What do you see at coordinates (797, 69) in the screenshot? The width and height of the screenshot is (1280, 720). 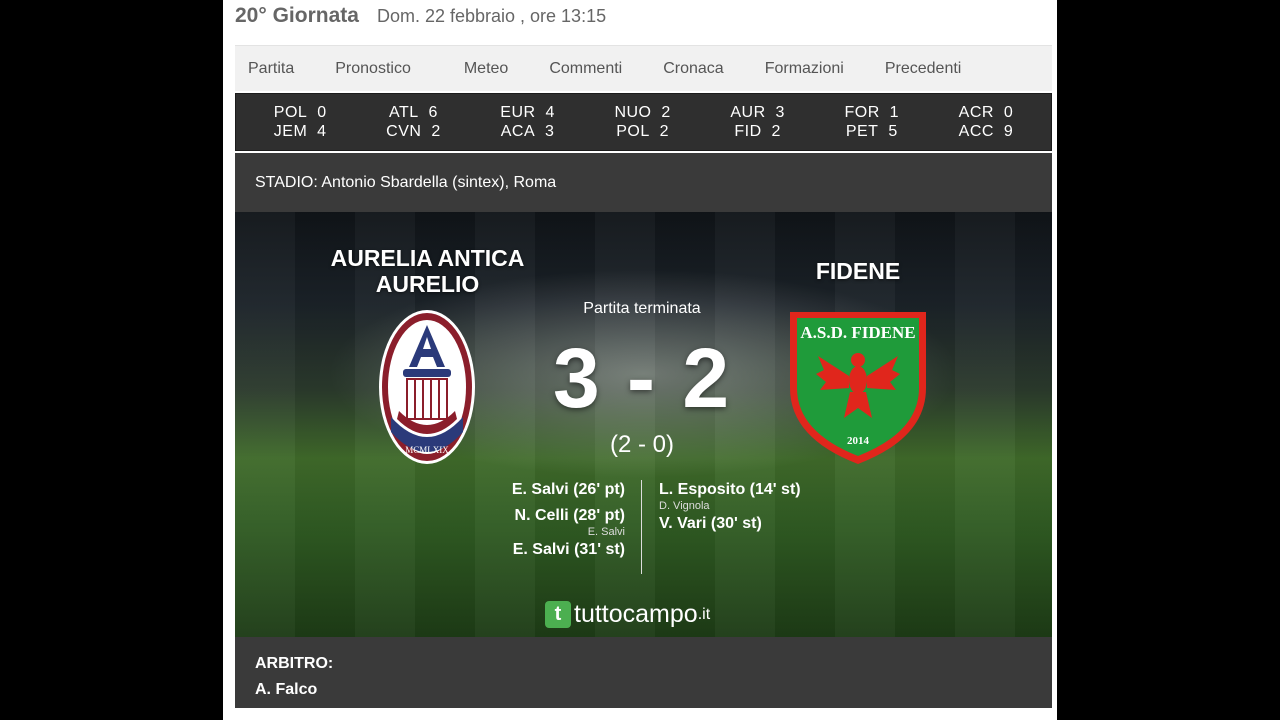 I see `tab-formazioni: Formazioni` at bounding box center [797, 69].